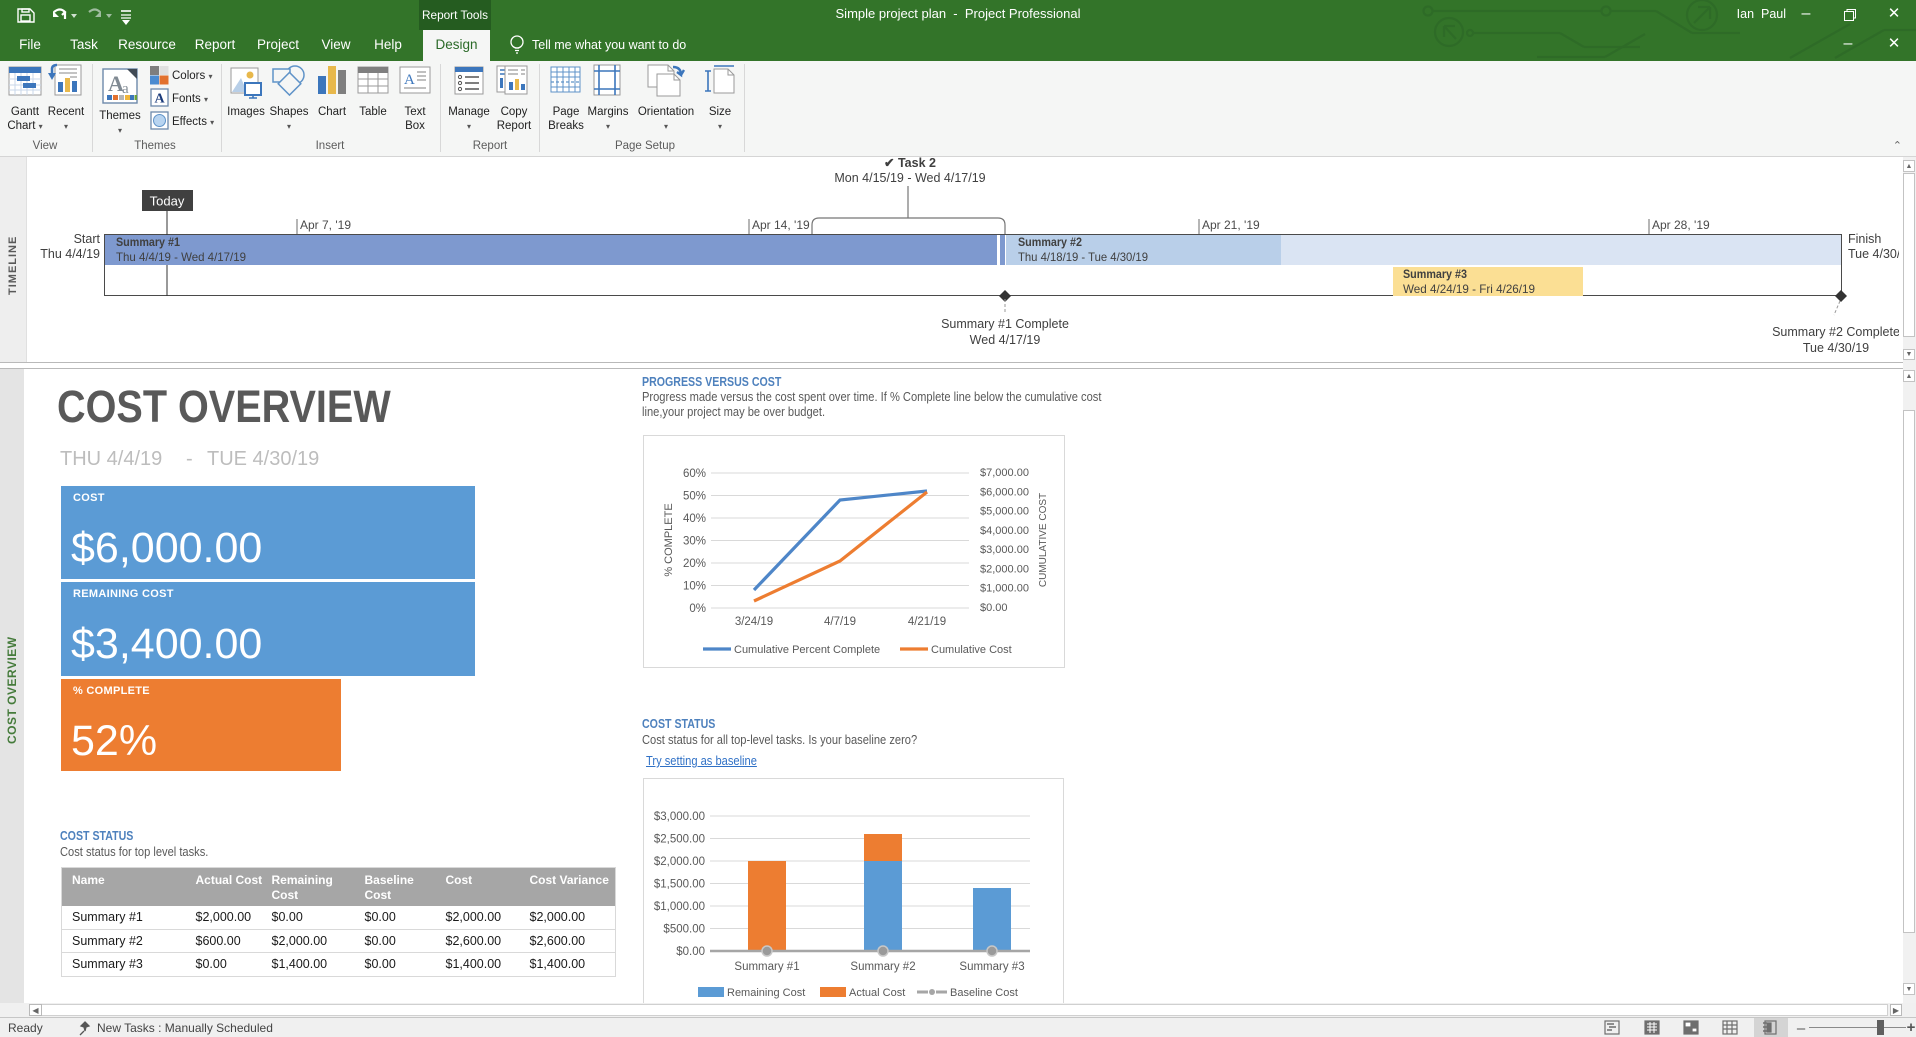 The height and width of the screenshot is (1037, 1916). What do you see at coordinates (1004, 512) in the screenshot?
I see `svg-text: $5,000.00` at bounding box center [1004, 512].